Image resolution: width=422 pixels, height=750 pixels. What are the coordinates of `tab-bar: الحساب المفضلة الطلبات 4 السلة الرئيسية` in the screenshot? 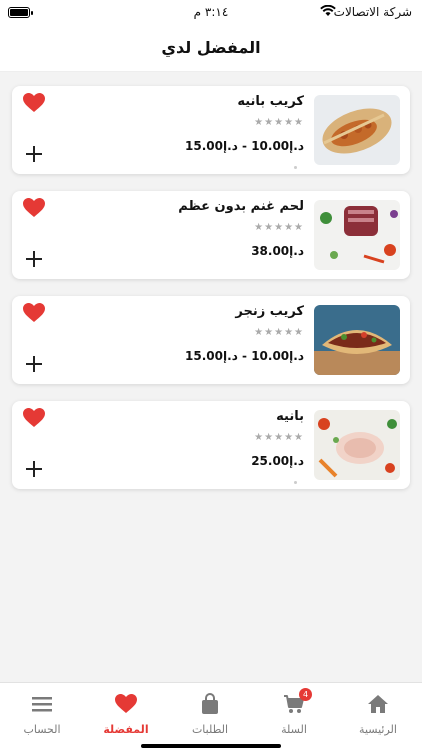 It's located at (211, 716).